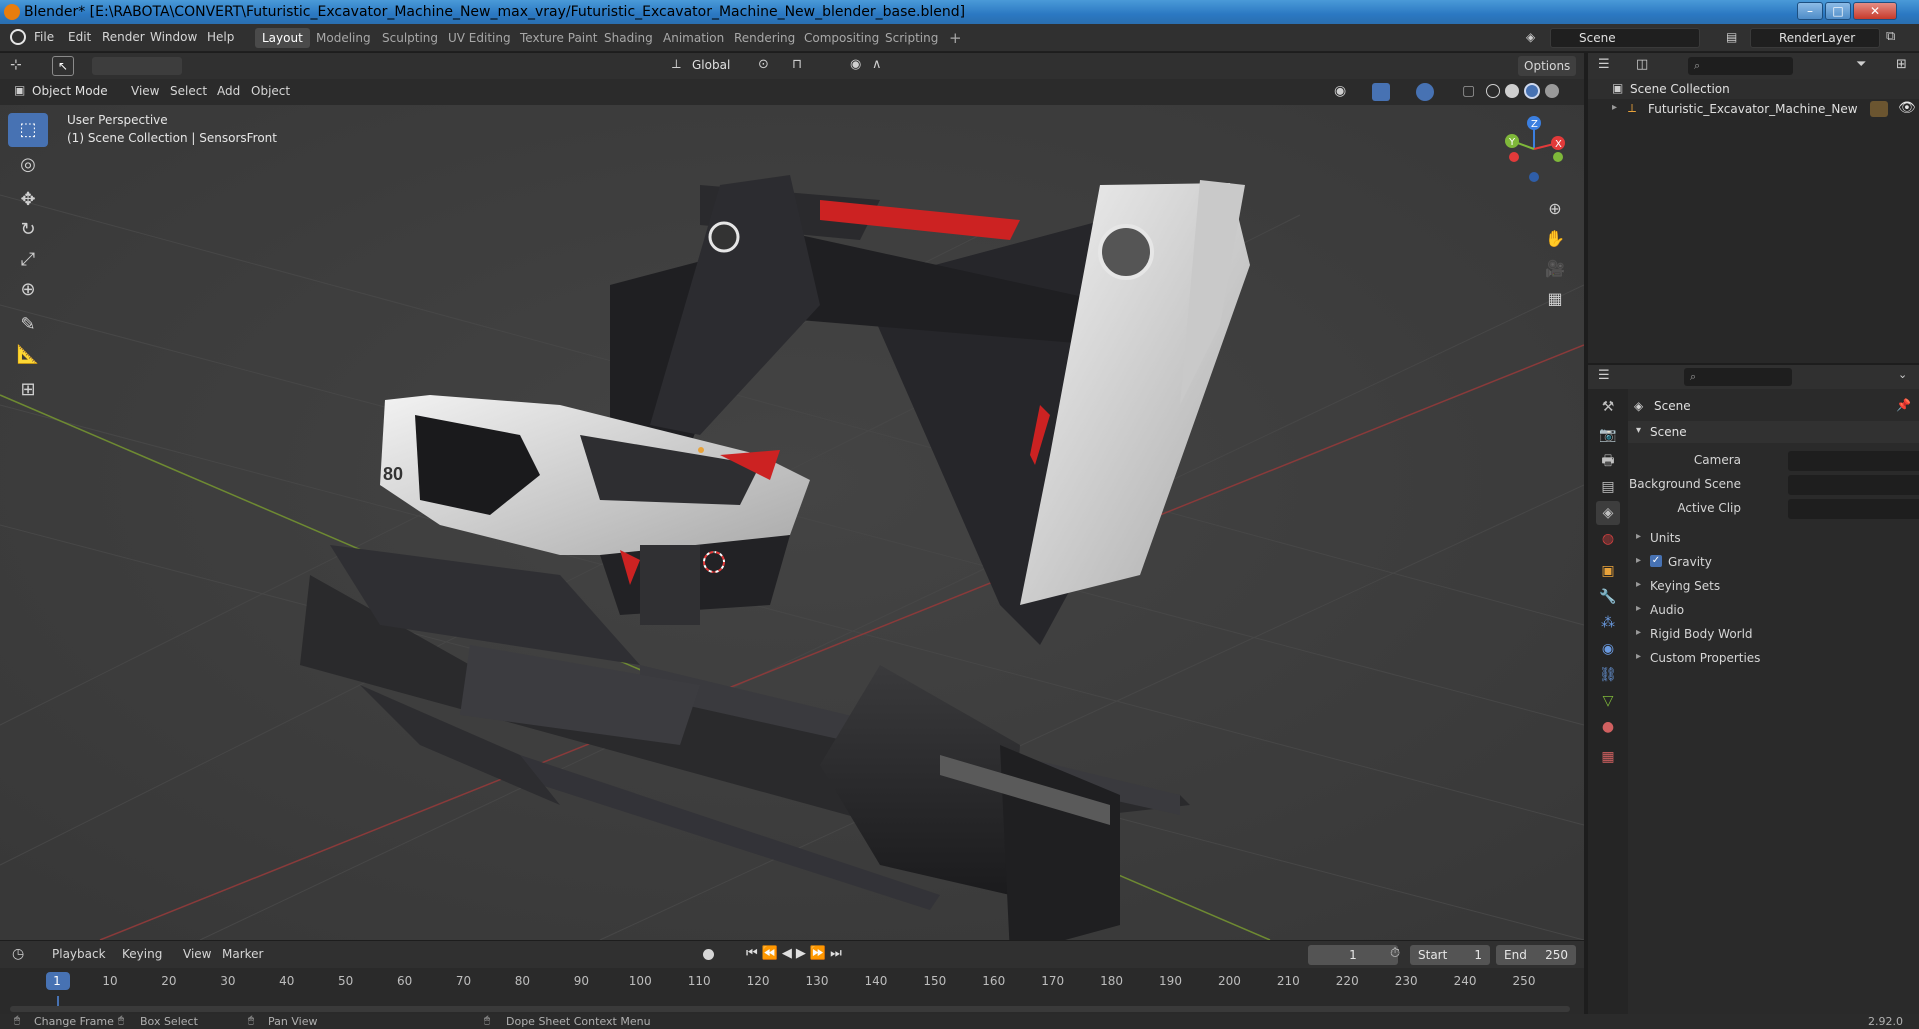  What do you see at coordinates (1532, 91) in the screenshot?
I see `material-preview-shading-icon` at bounding box center [1532, 91].